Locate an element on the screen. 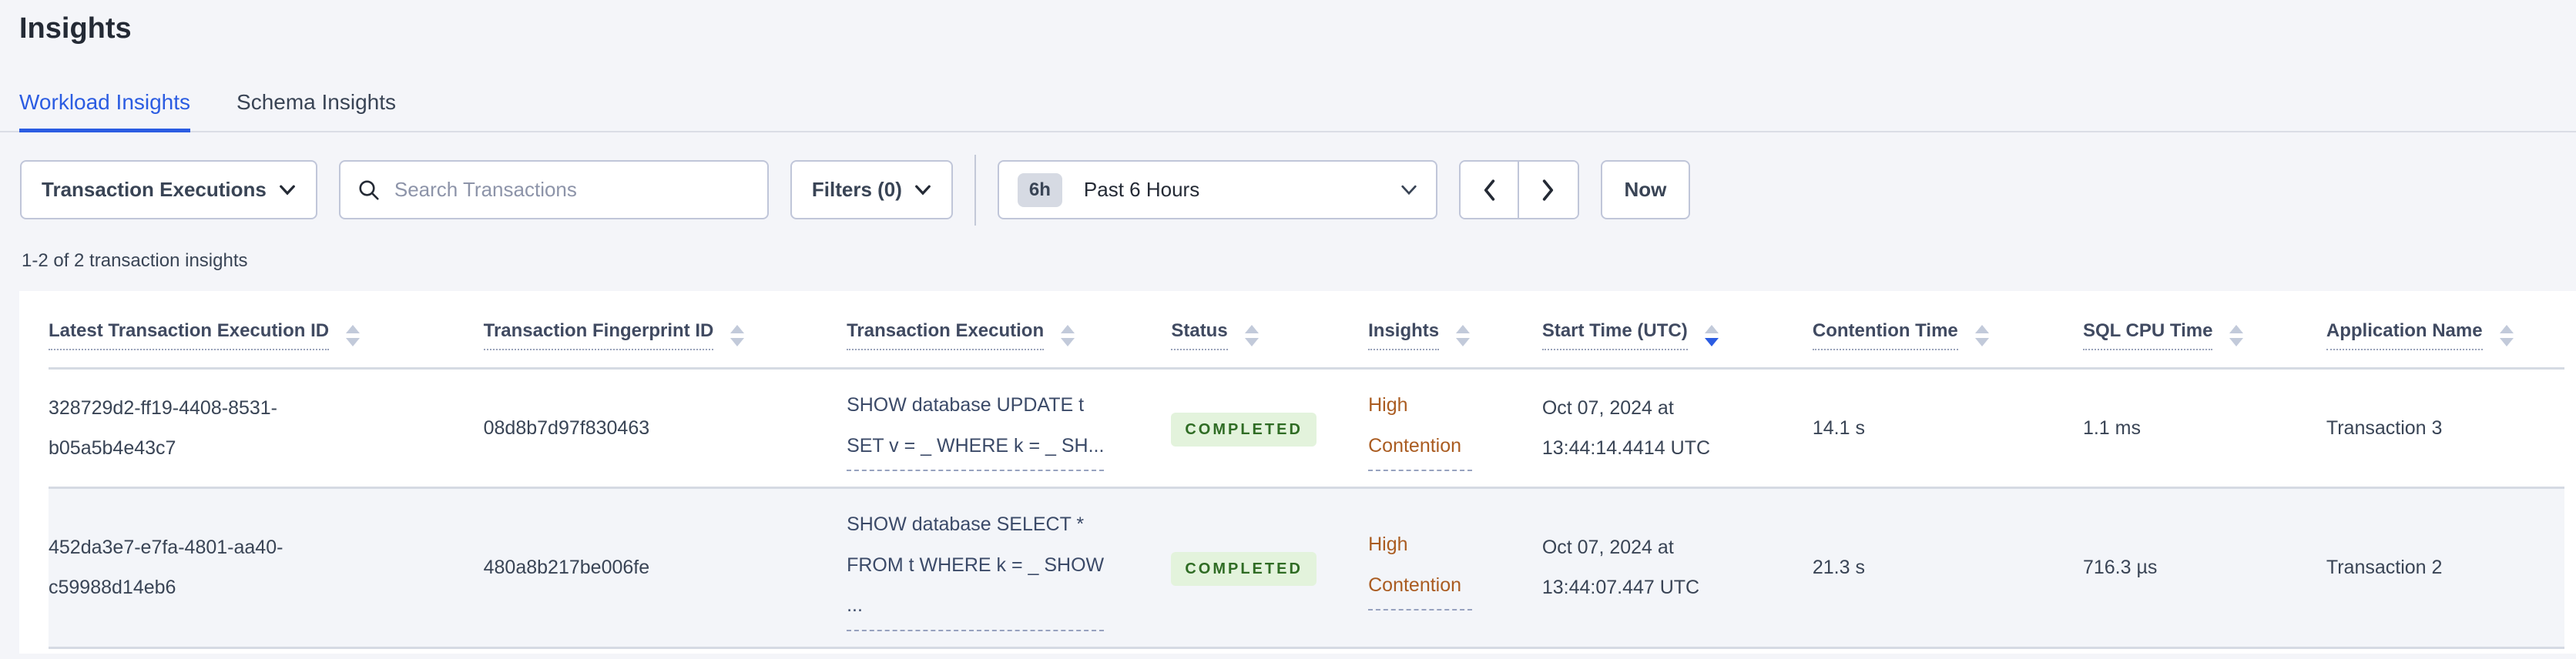 The width and height of the screenshot is (2576, 659). page-title: Insights is located at coordinates (75, 28).